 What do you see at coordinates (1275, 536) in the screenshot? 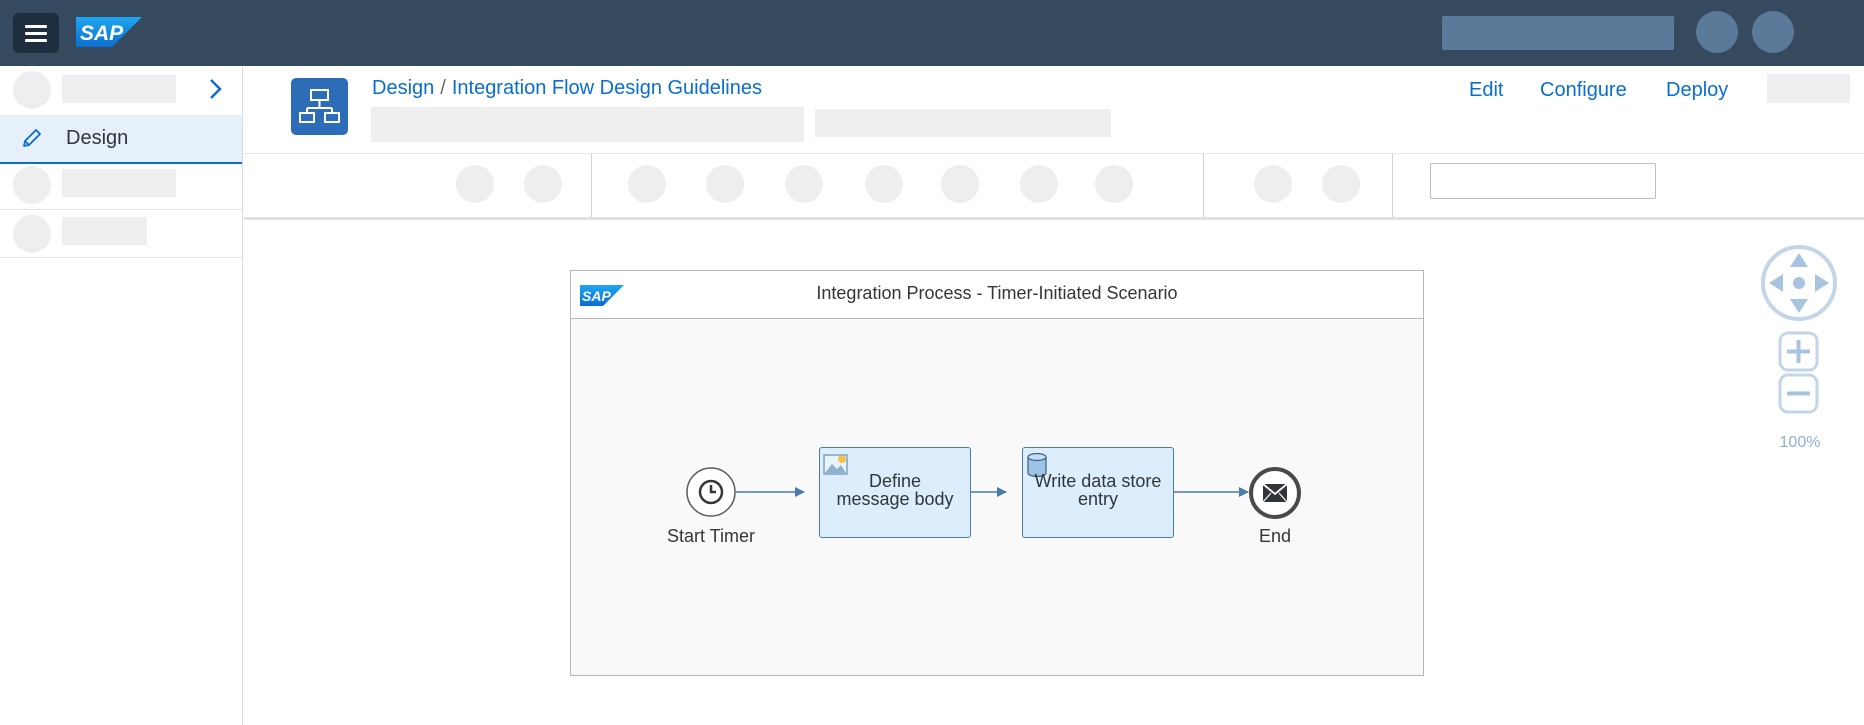
I see `end-label: End` at bounding box center [1275, 536].